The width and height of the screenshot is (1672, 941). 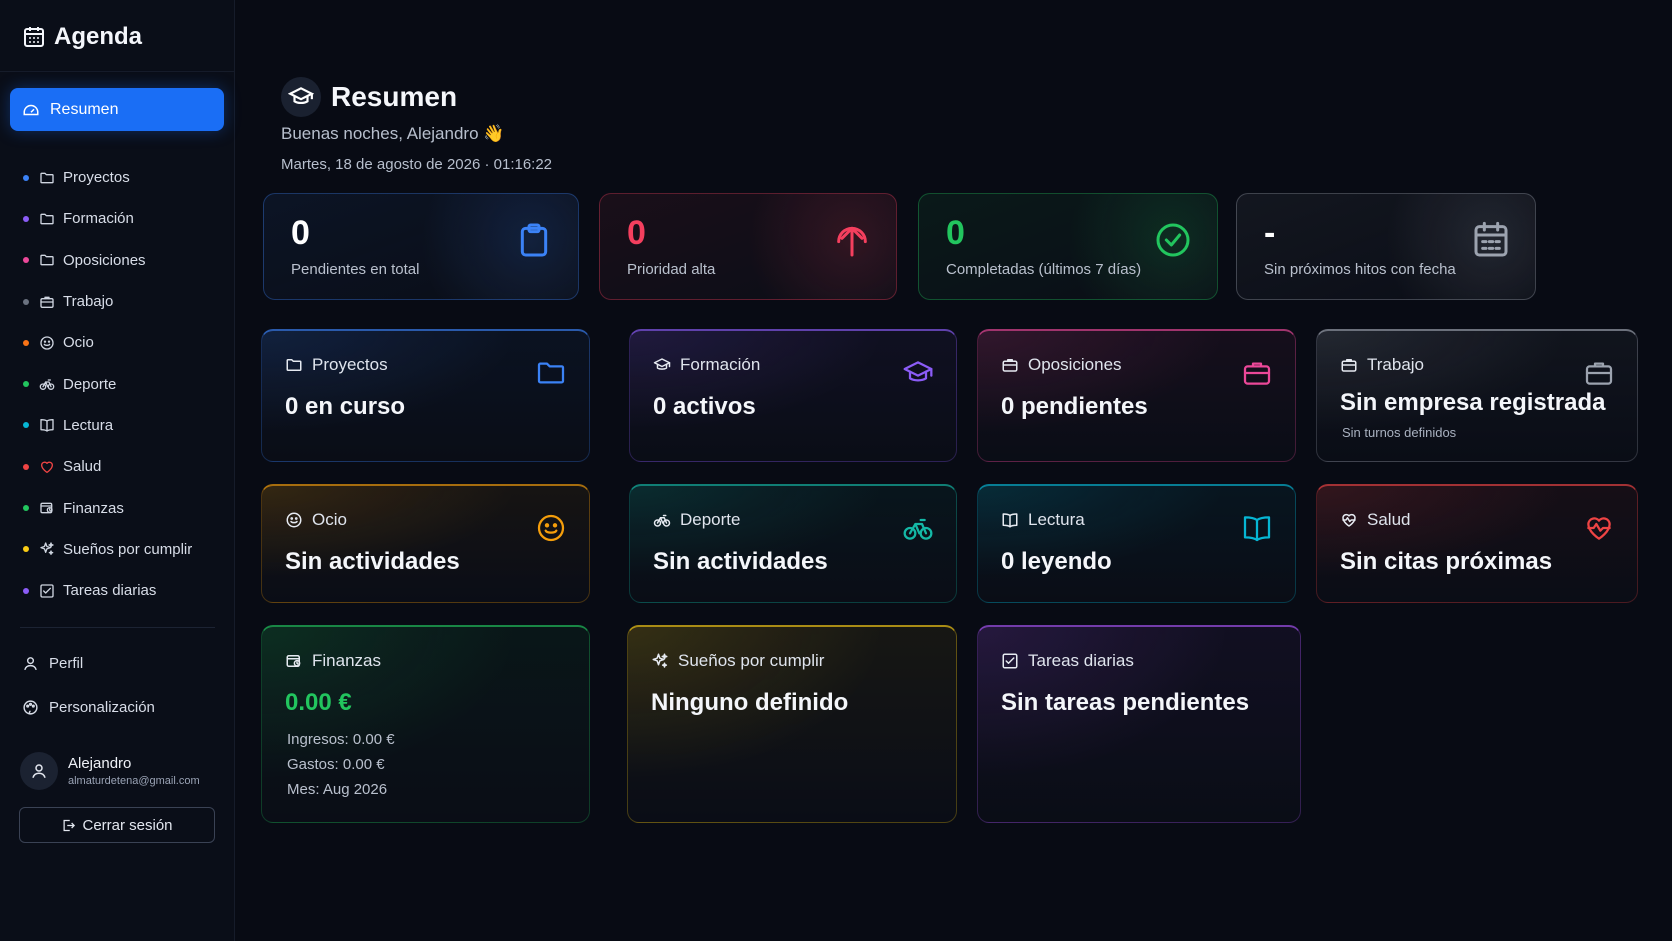 What do you see at coordinates (294, 661) in the screenshot?
I see `wallet-icon` at bounding box center [294, 661].